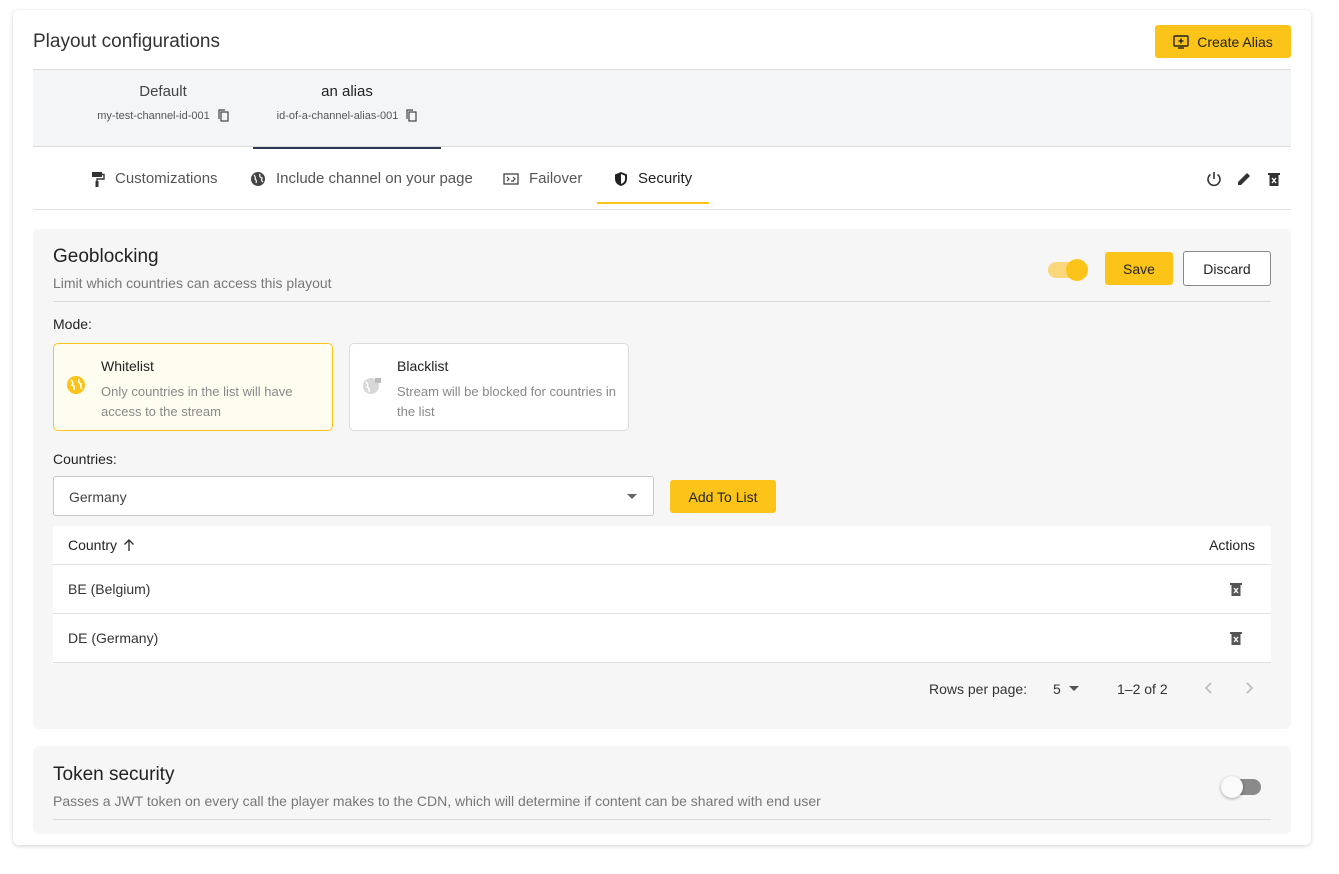 This screenshot has width=1339, height=874. I want to click on country-select-value: Germany, so click(98, 497).